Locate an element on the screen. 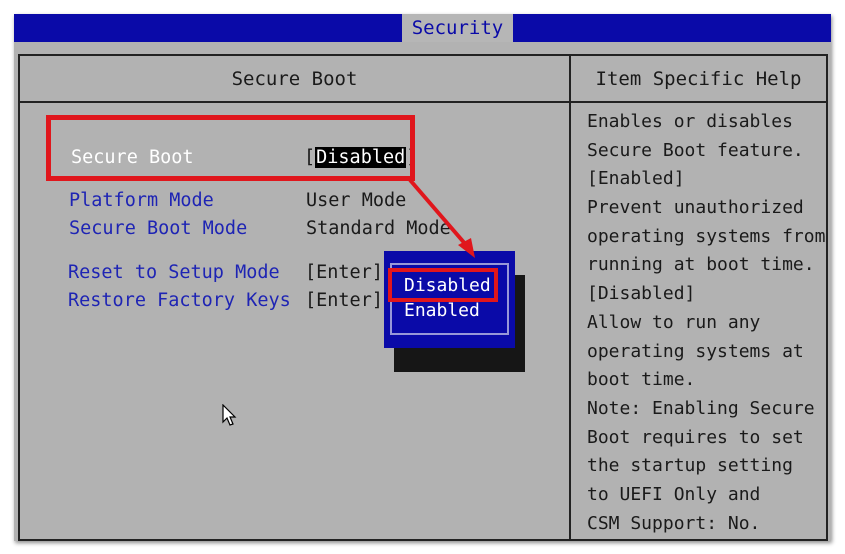 The height and width of the screenshot is (554, 845). arrow-icon is located at coordinates (441, 218).